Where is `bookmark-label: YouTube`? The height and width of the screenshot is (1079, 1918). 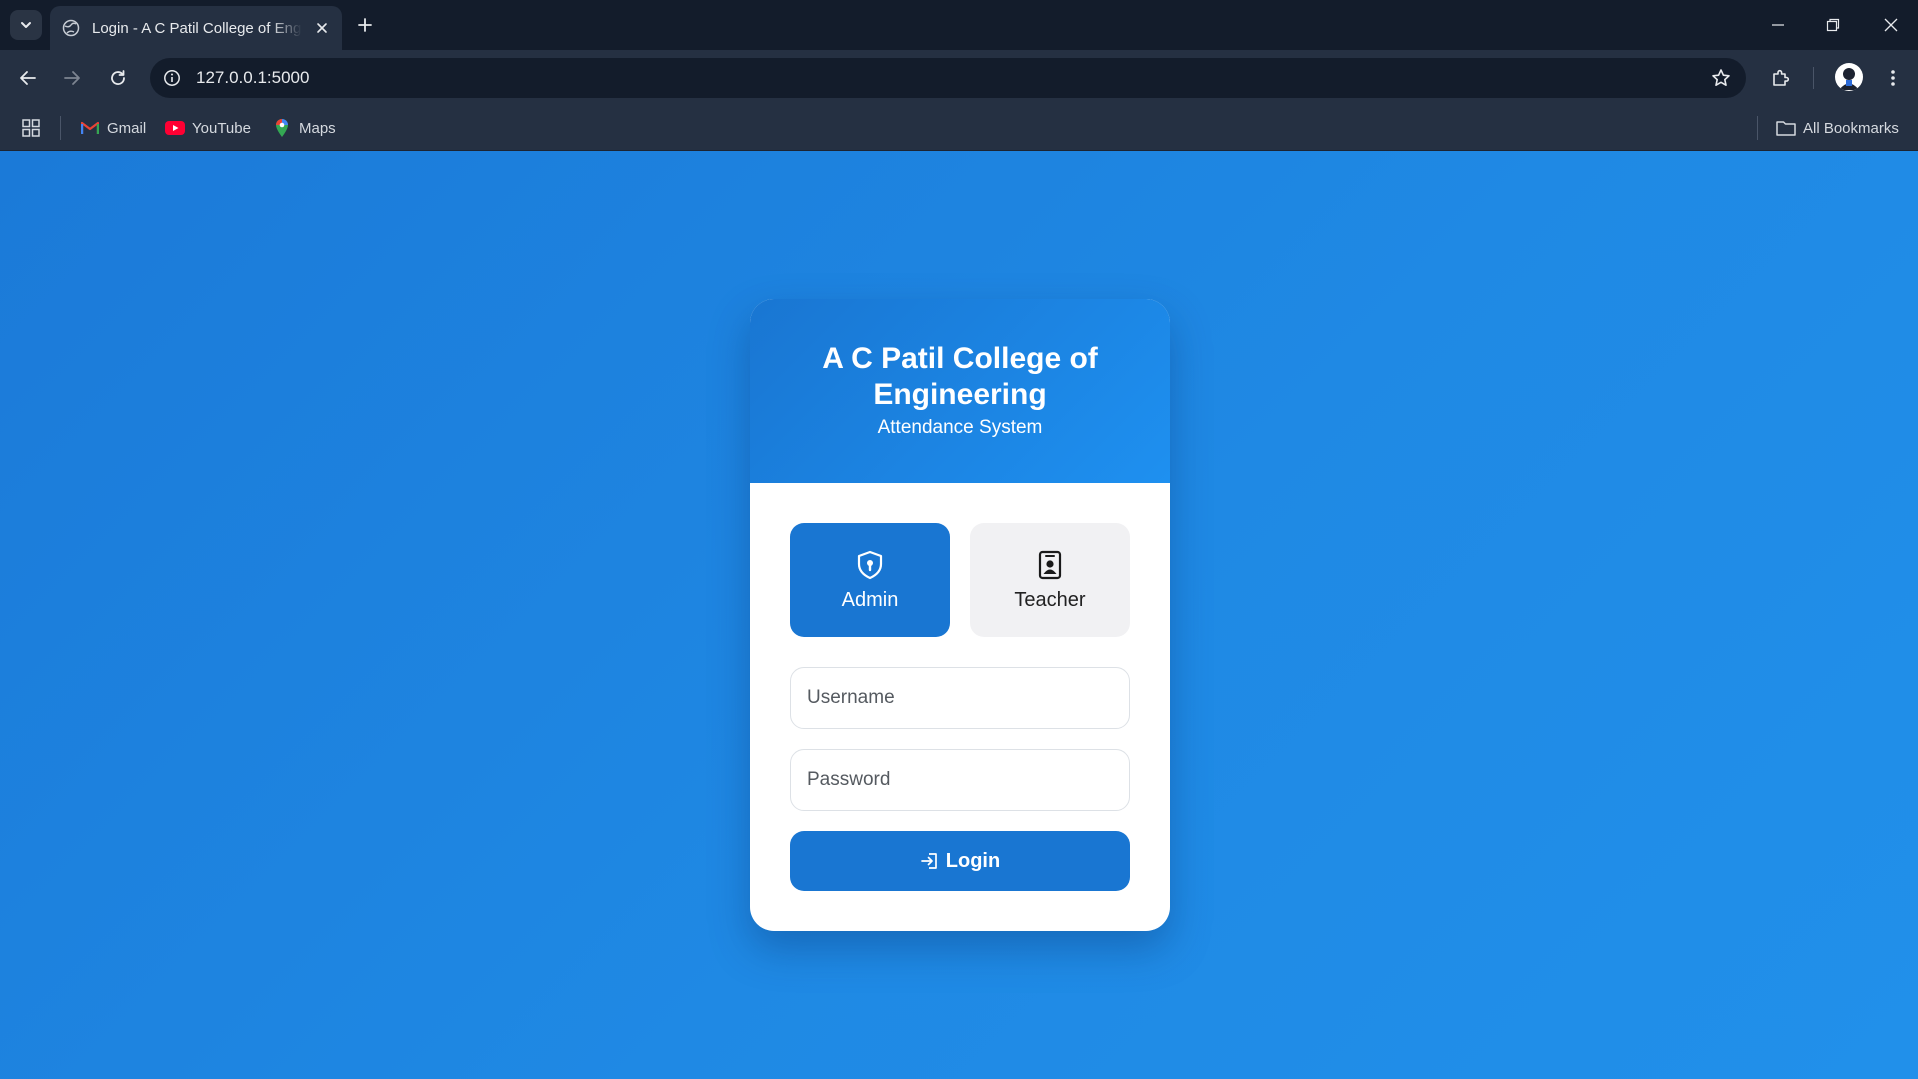
bookmark-label: YouTube is located at coordinates (221, 128).